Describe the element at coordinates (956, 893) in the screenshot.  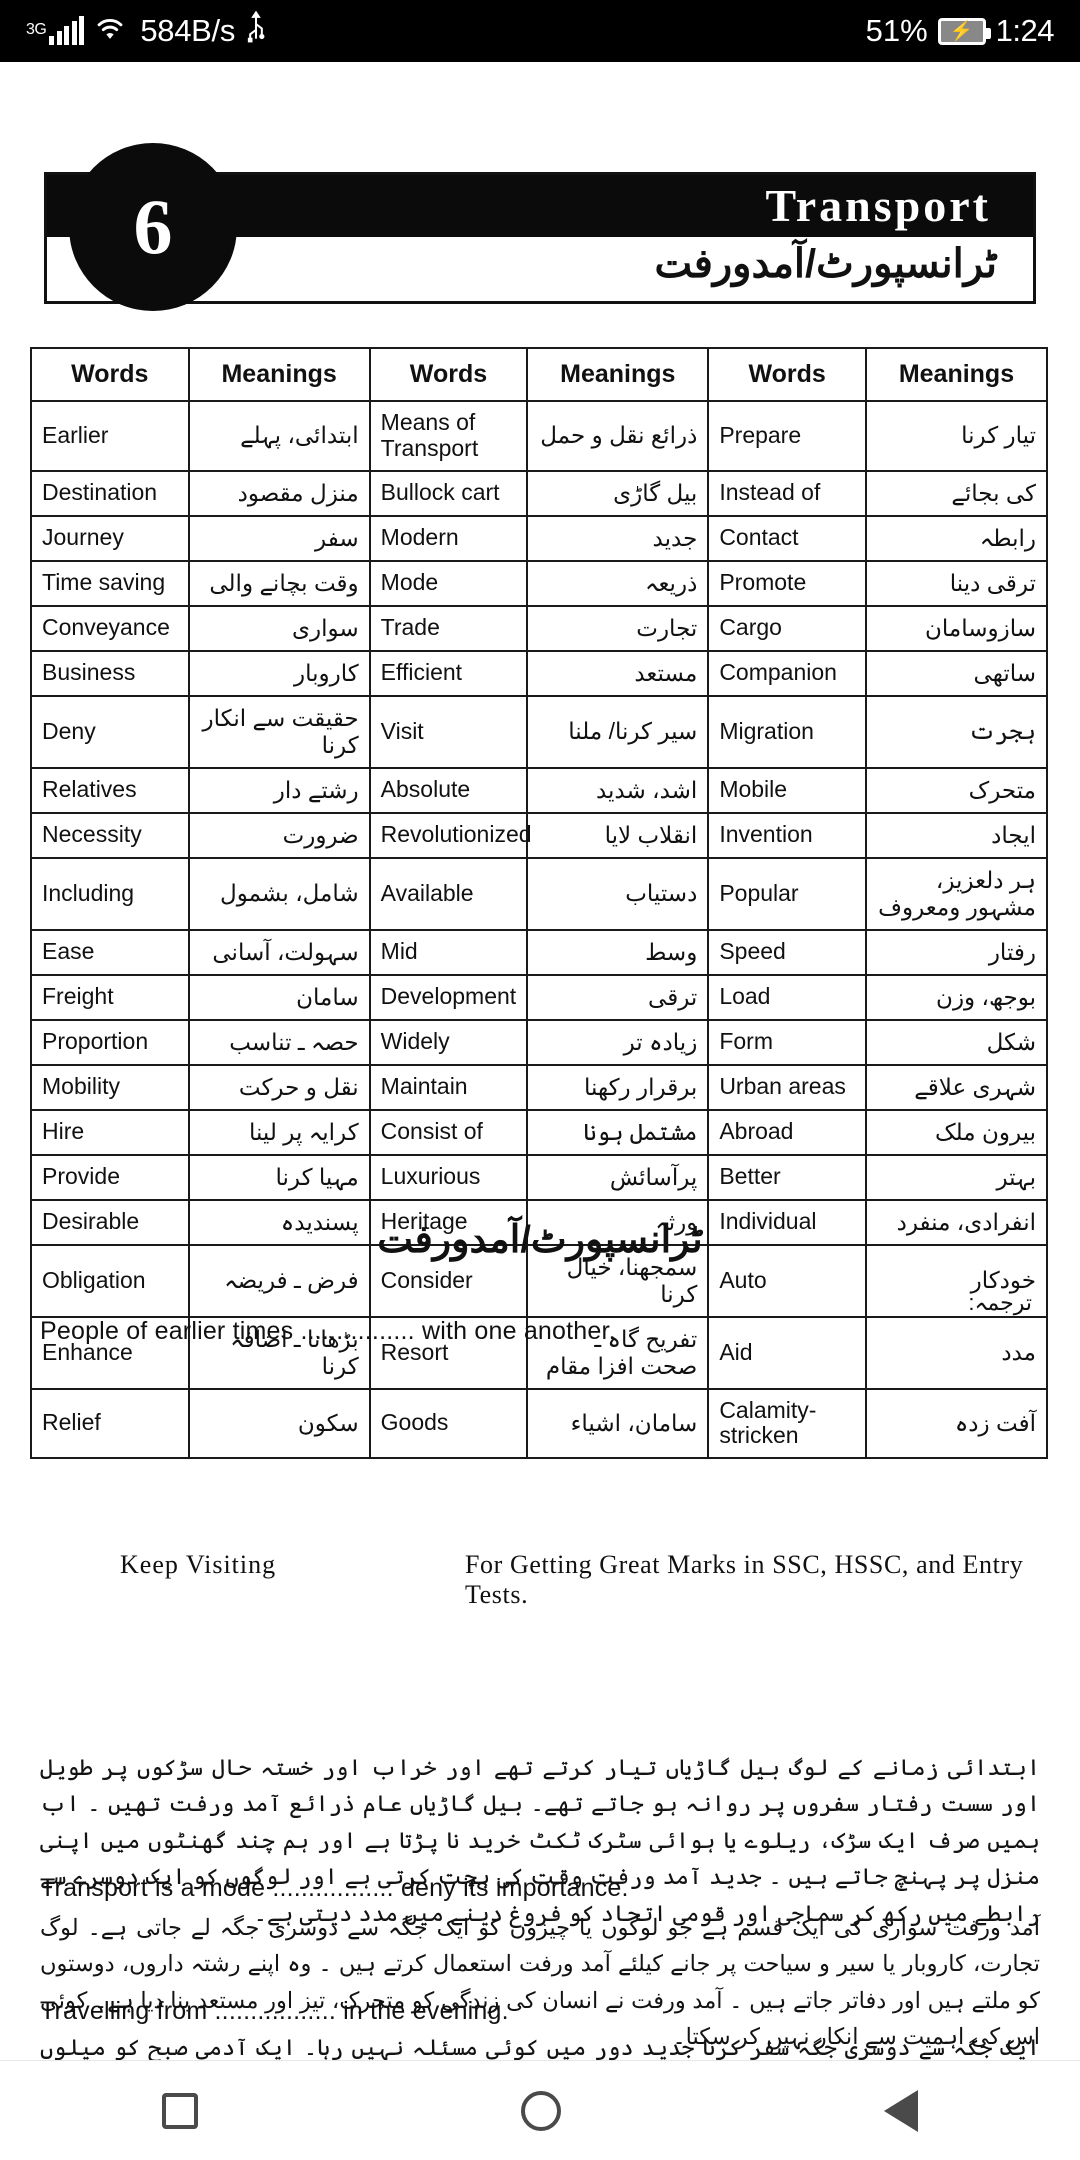
I see `vocab-meaning-cell: ہر دلعزیز، مشہور ومعروف` at that location.